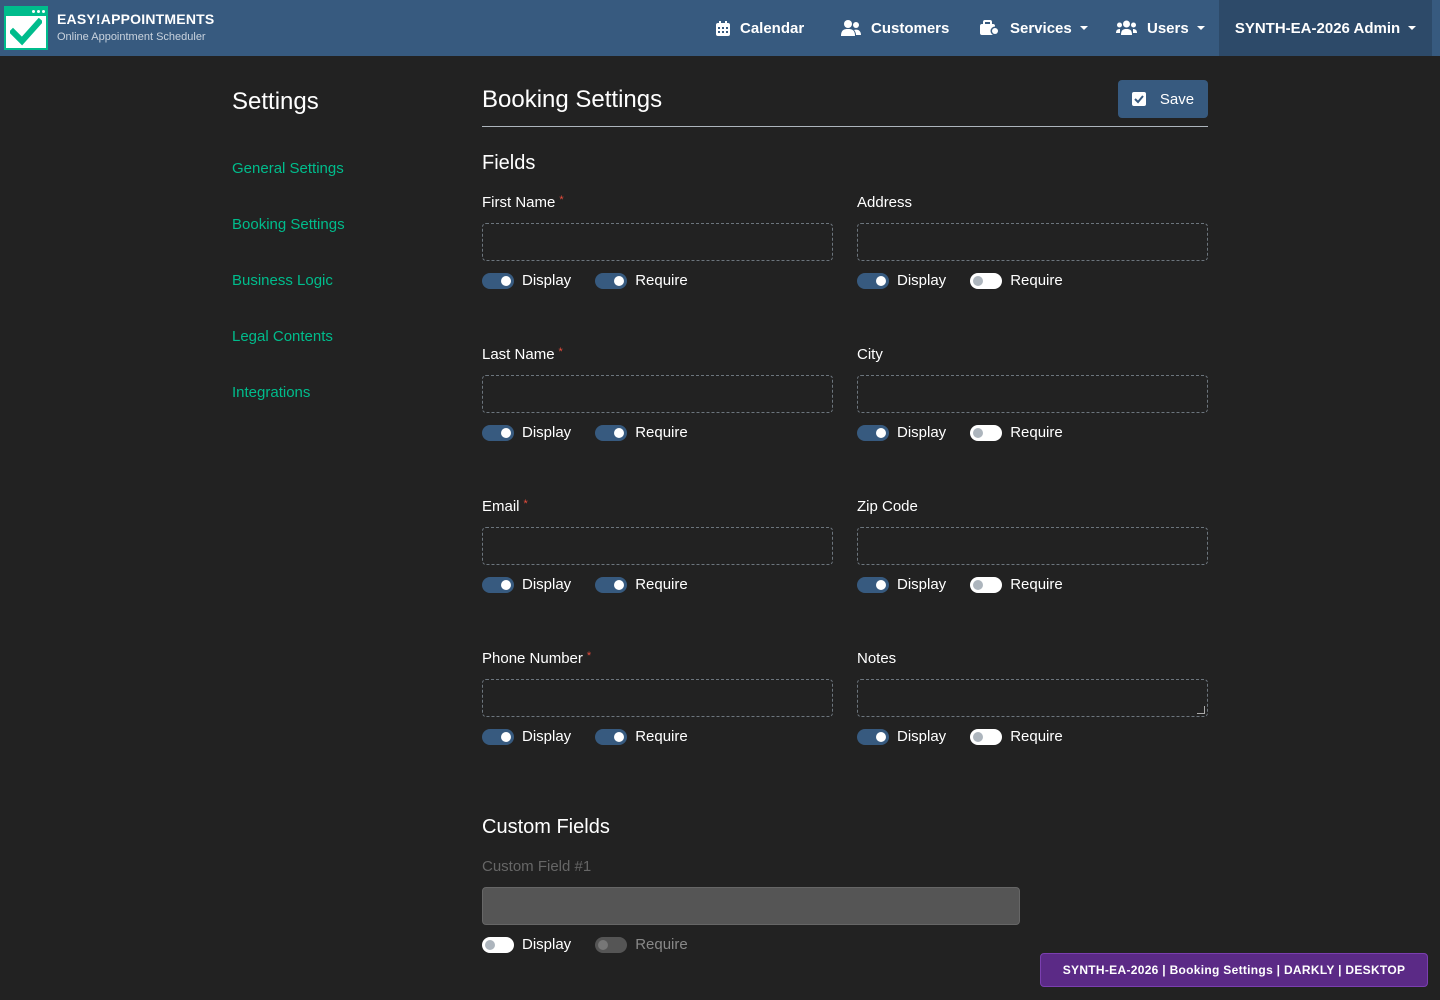 The width and height of the screenshot is (1440, 1000). What do you see at coordinates (1032, 242) in the screenshot?
I see `address-input` at bounding box center [1032, 242].